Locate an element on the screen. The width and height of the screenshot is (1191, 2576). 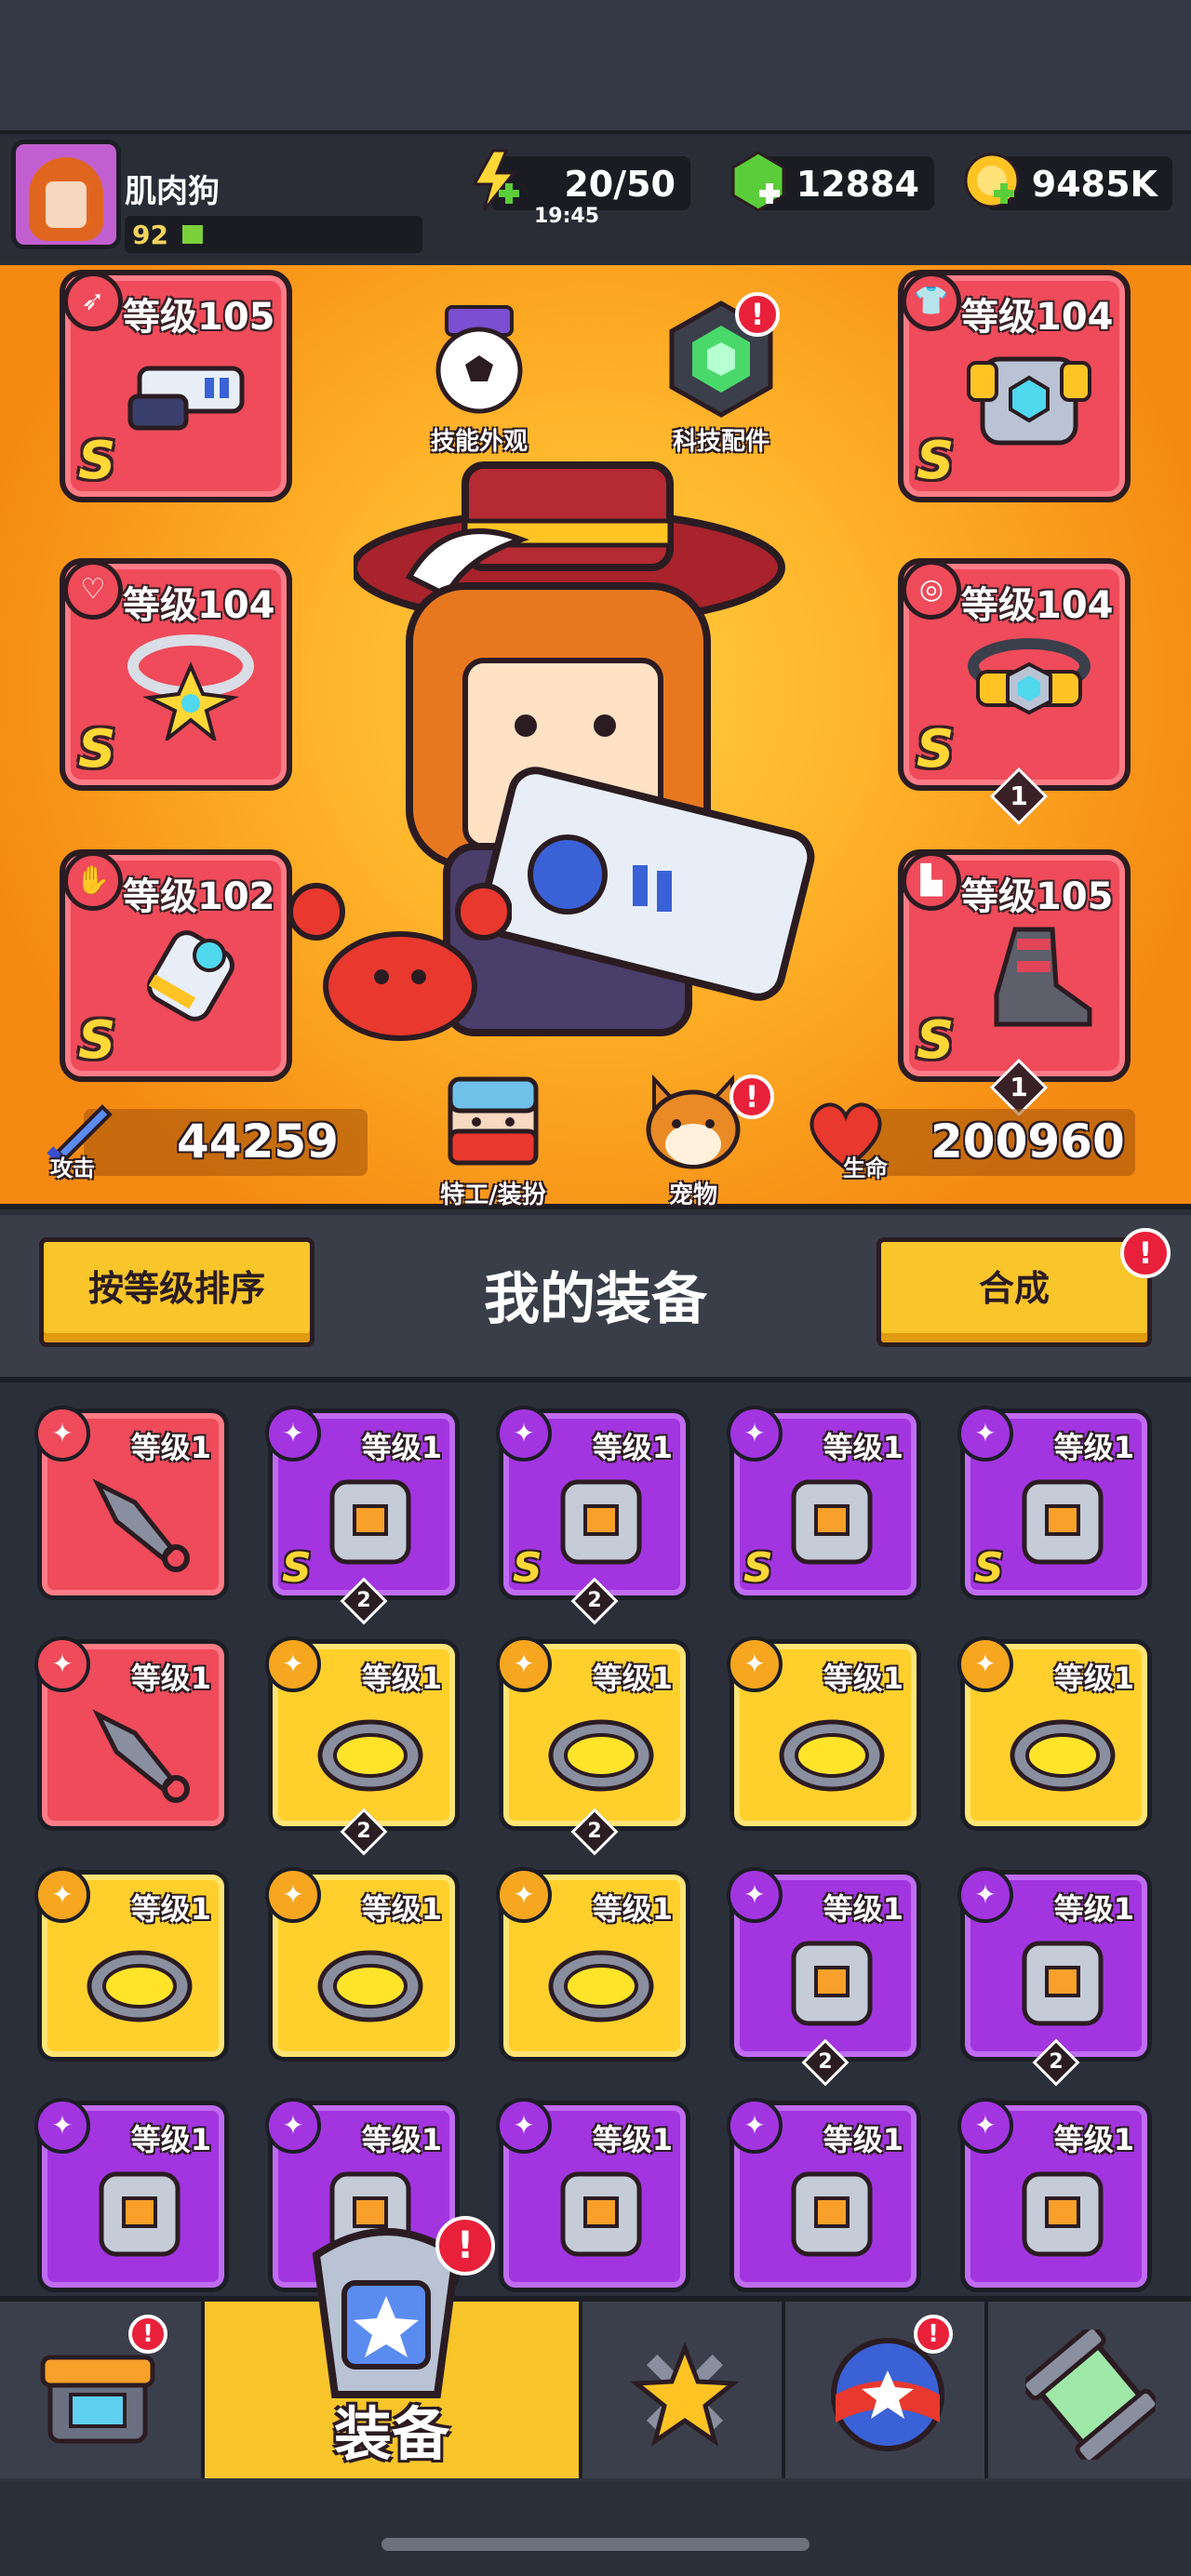
equipped-glove-slot: ✋ 等级102 S is located at coordinates (176, 965).